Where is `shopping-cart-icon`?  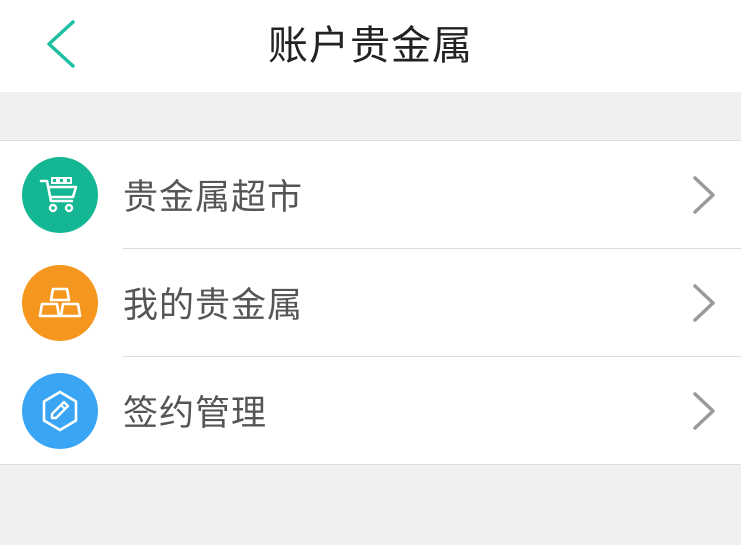 shopping-cart-icon is located at coordinates (58, 195).